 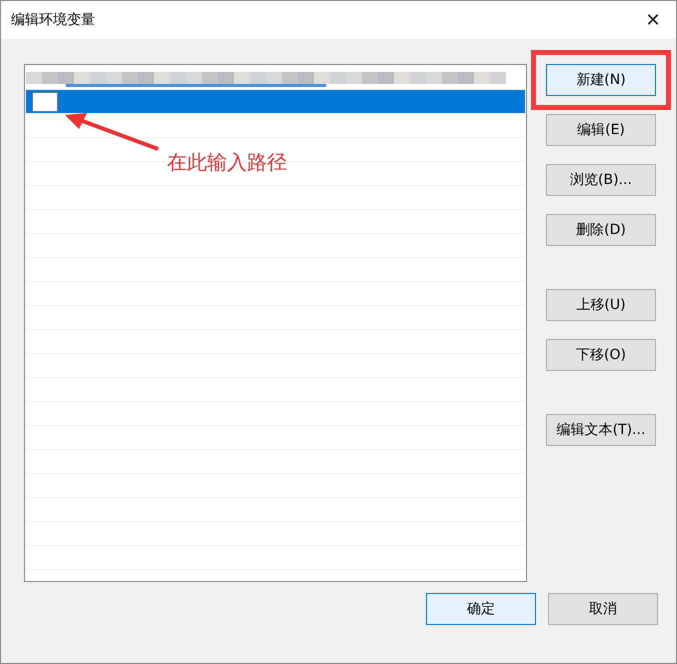 I want to click on ok-button: 确定, so click(x=481, y=609).